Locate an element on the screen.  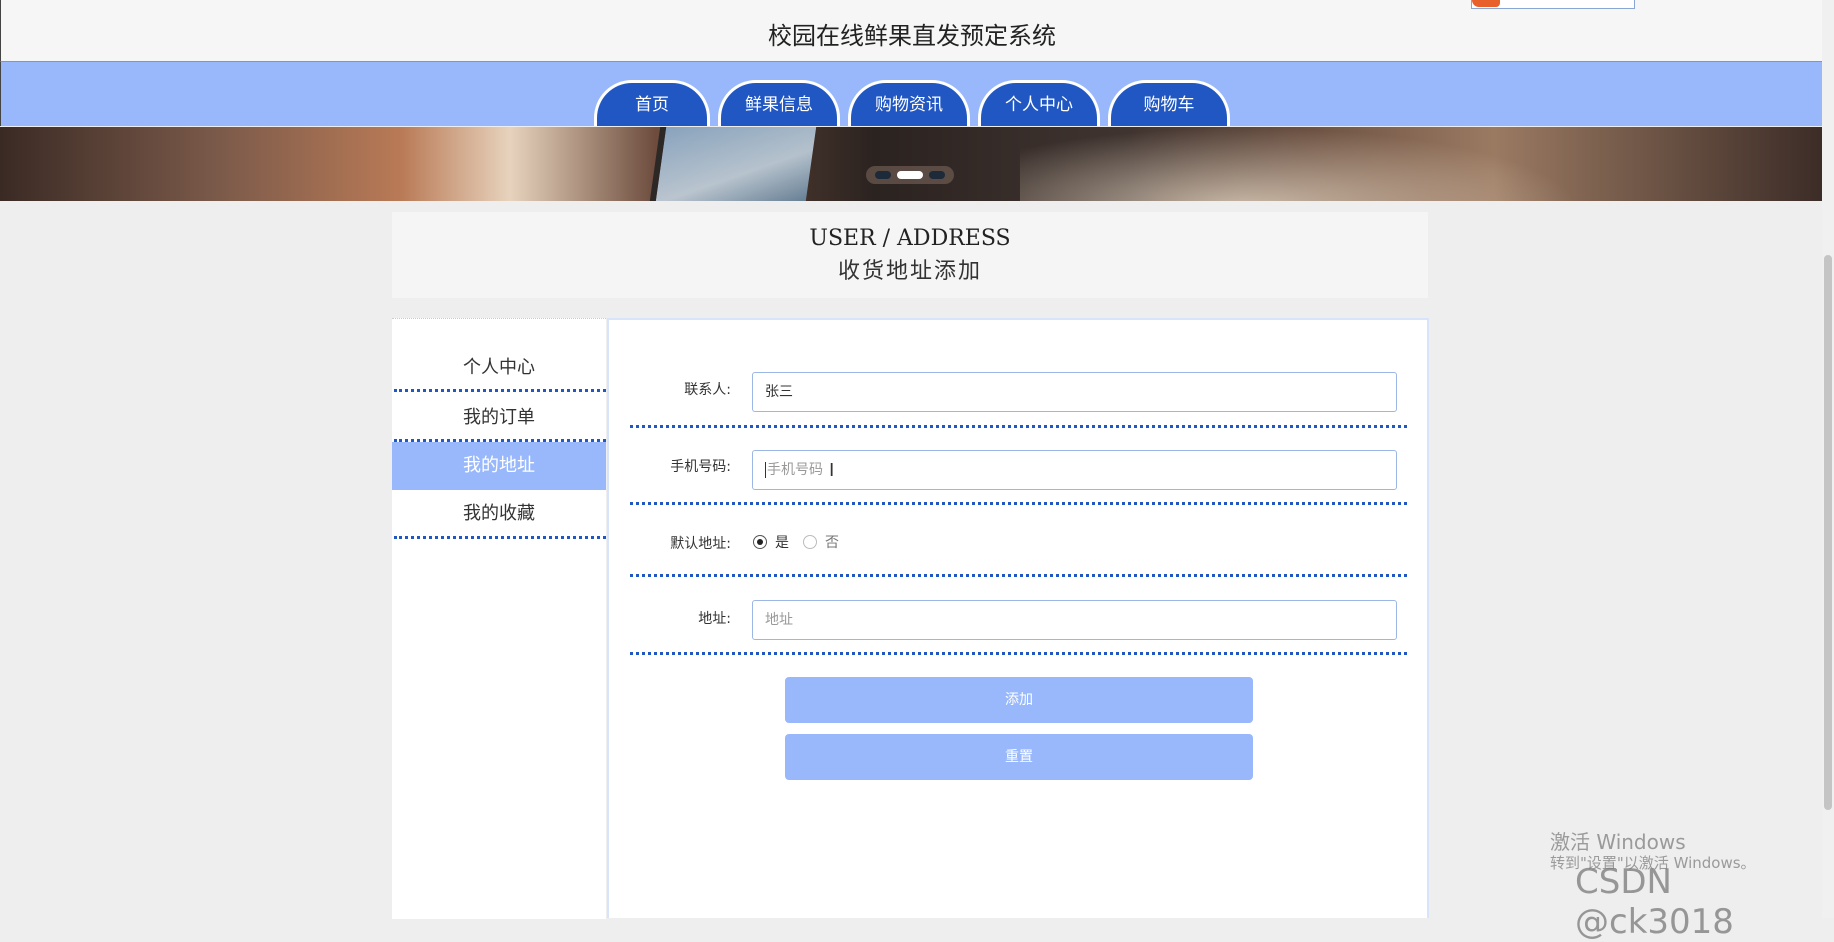
windows-activation-watermark: 激活 Windows is located at coordinates (1618, 842).